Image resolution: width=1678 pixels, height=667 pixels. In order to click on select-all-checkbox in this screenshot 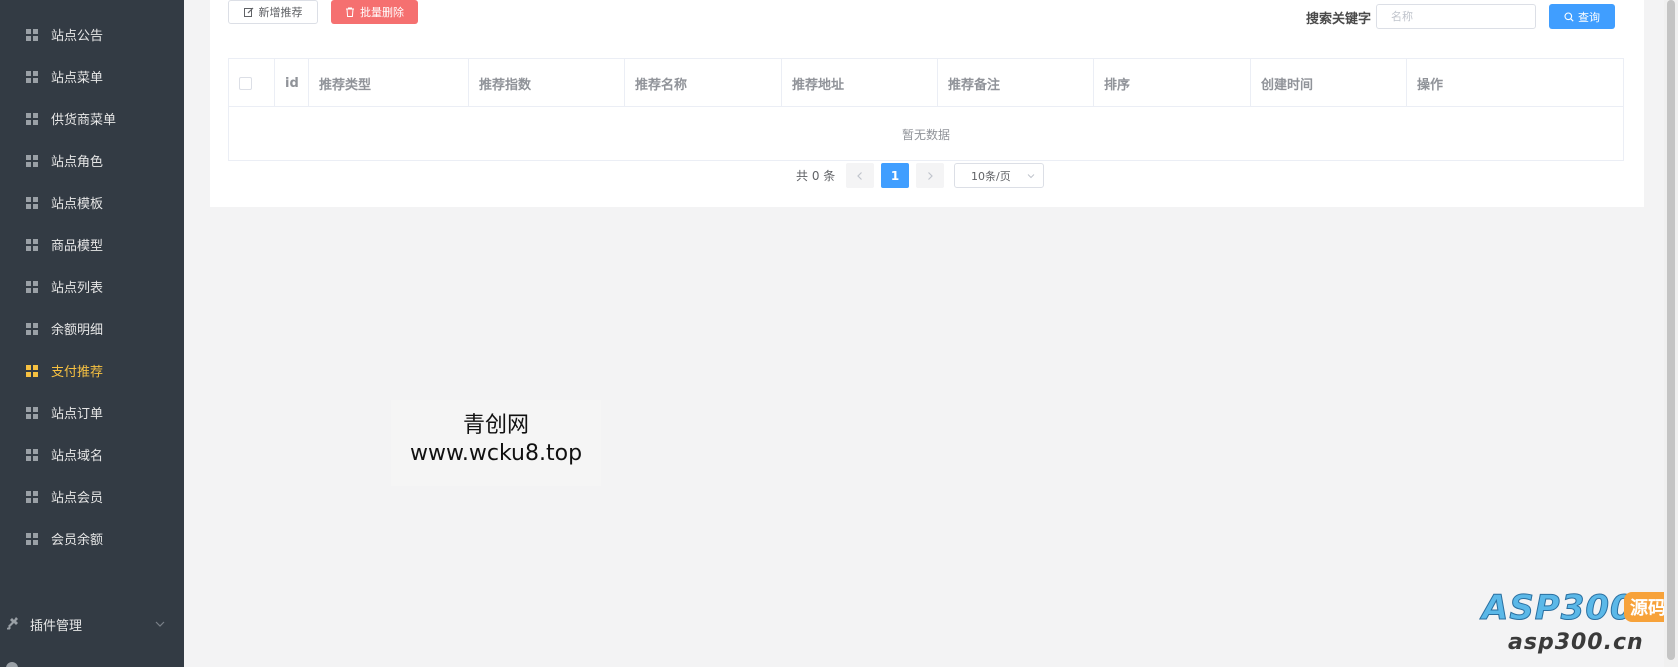, I will do `click(245, 83)`.